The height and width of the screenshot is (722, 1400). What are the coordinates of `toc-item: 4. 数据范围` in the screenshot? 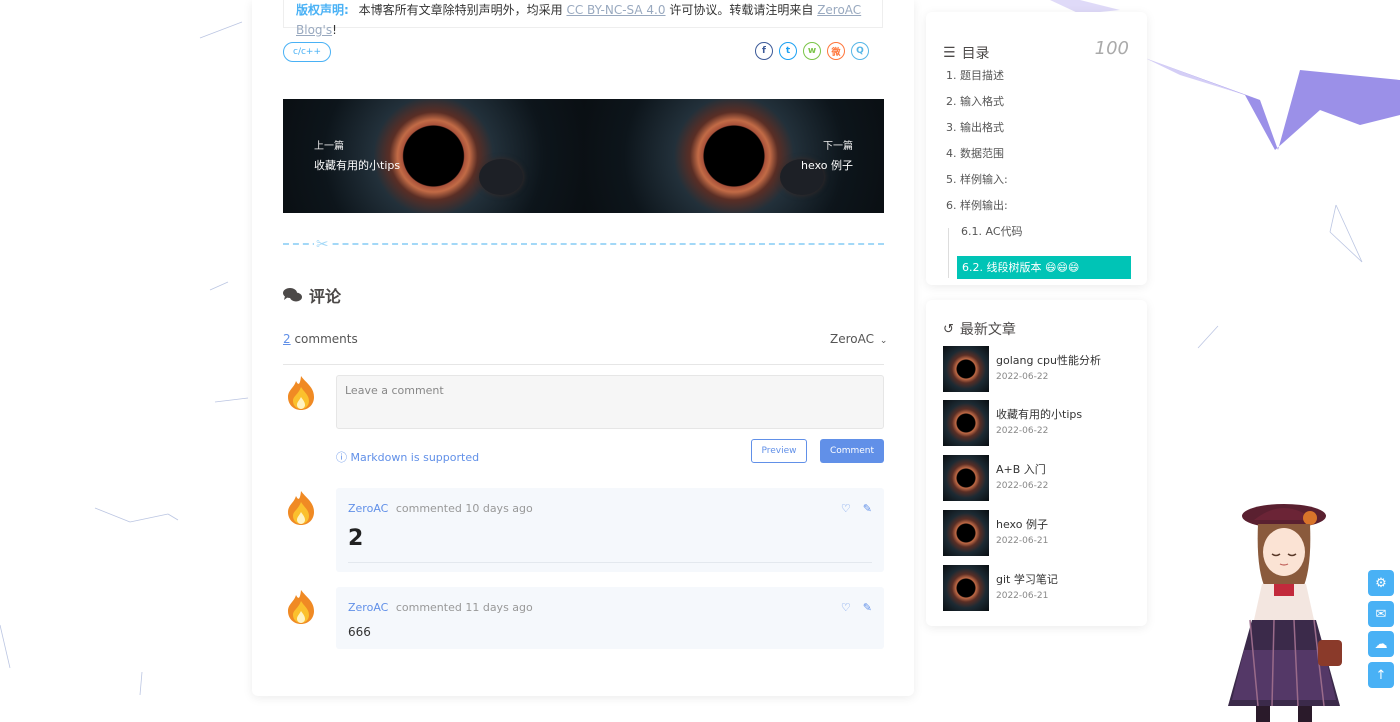 It's located at (975, 153).